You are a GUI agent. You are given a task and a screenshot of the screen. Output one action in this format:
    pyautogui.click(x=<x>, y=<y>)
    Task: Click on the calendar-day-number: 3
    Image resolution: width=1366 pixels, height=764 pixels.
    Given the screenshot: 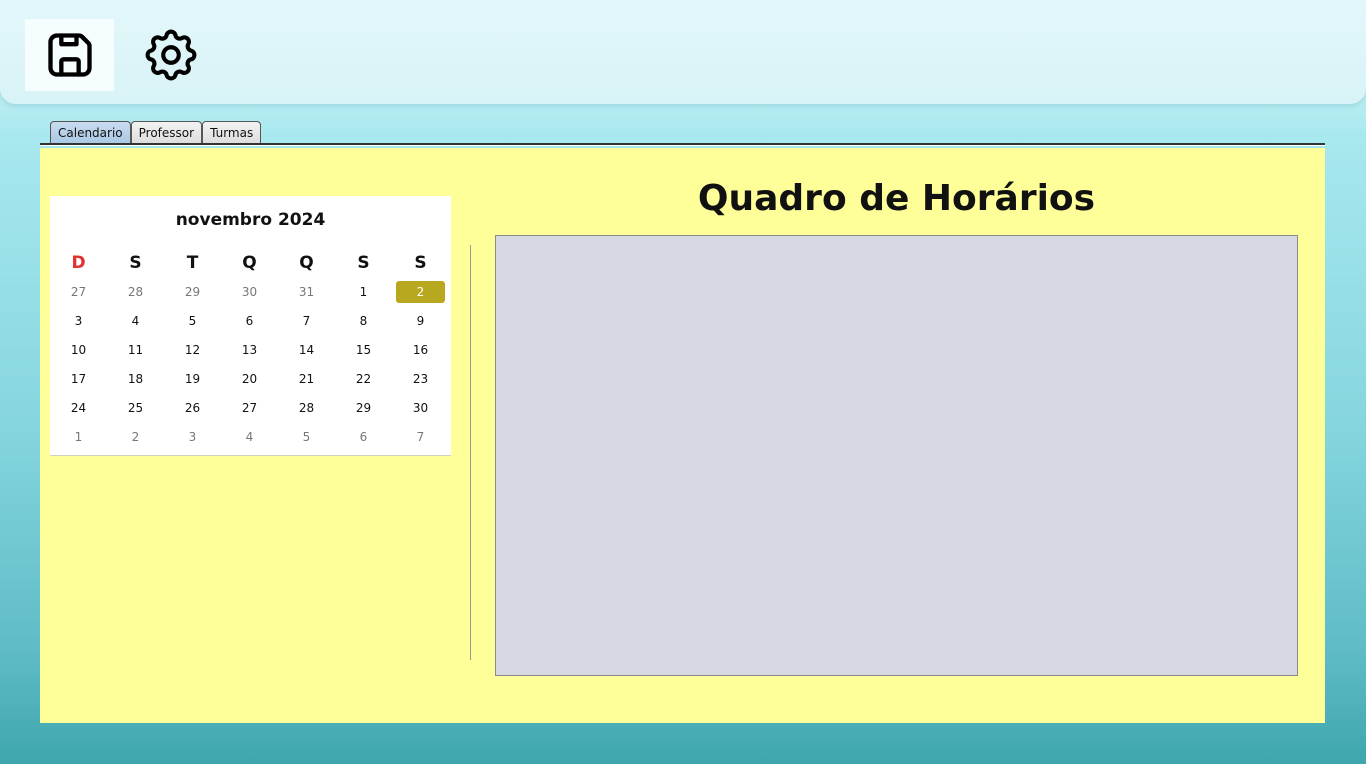 What is the action you would take?
    pyautogui.click(x=78, y=320)
    